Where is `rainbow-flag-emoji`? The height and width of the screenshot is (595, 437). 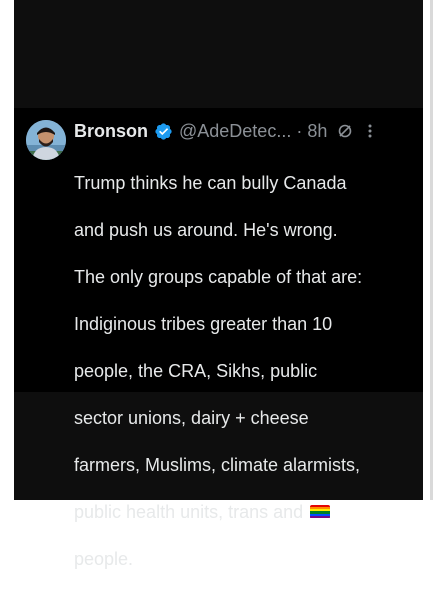 rainbow-flag-emoji is located at coordinates (320, 511).